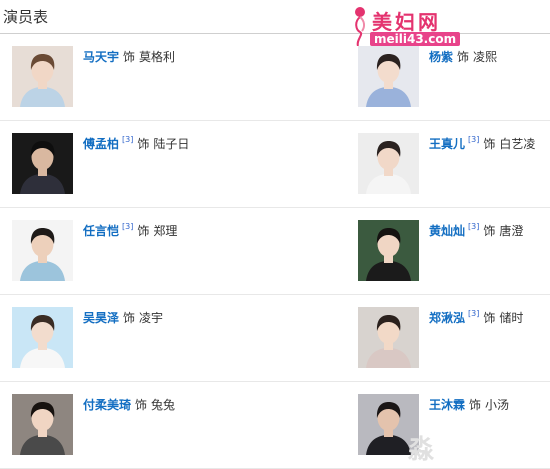  What do you see at coordinates (165, 231) in the screenshot?
I see `role-name: 郑理` at bounding box center [165, 231].